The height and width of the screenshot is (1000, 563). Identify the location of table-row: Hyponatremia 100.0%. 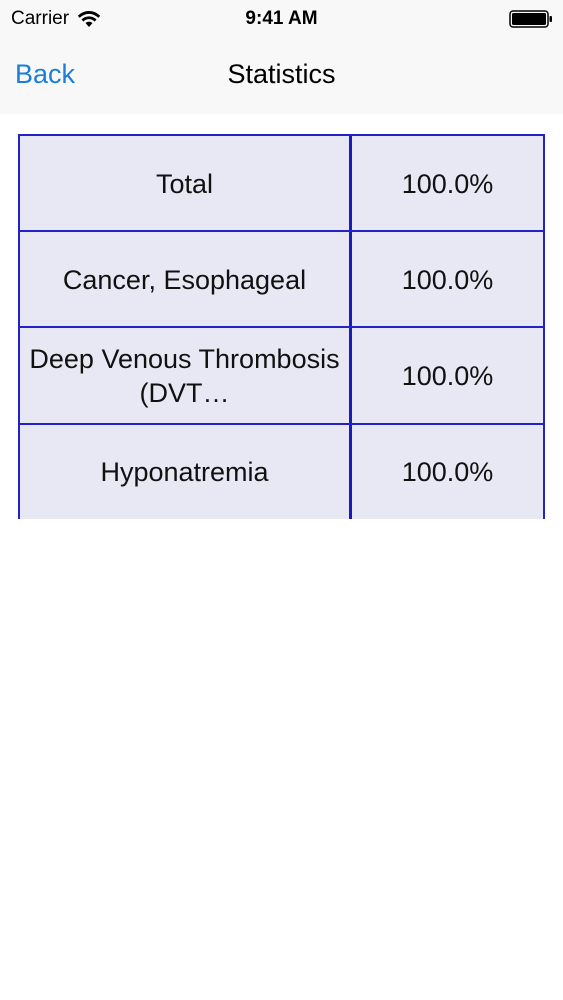
(281, 471).